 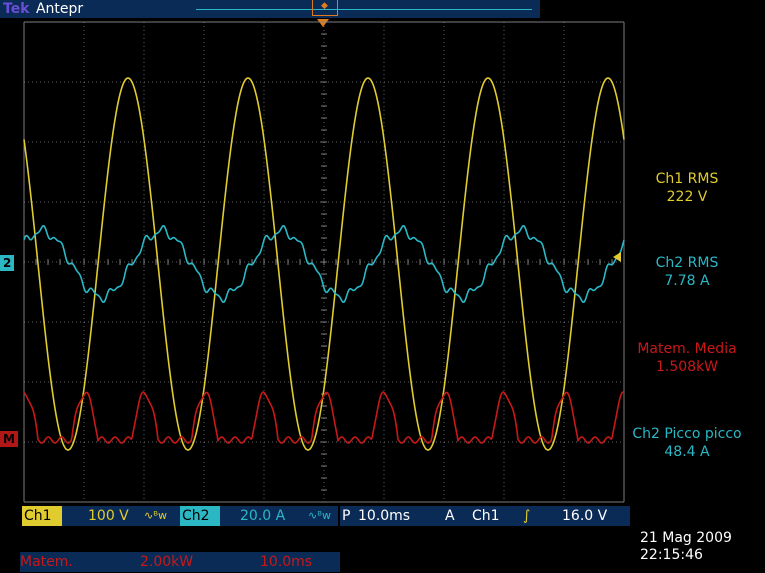 What do you see at coordinates (687, 452) in the screenshot?
I see `measurement-value: 48.4 A` at bounding box center [687, 452].